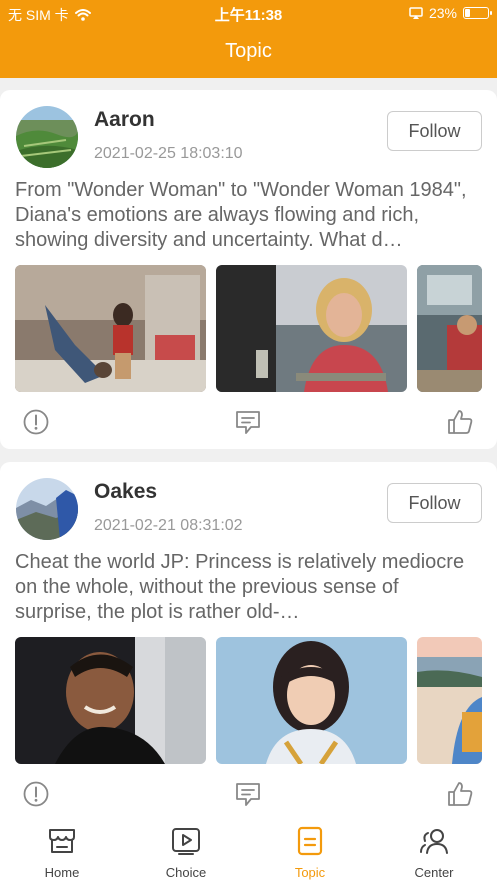 This screenshot has height=883, width=497. Describe the element at coordinates (248, 13) in the screenshot. I see `status-bar: 无 SIM 卡 上午11:38 23%` at that location.